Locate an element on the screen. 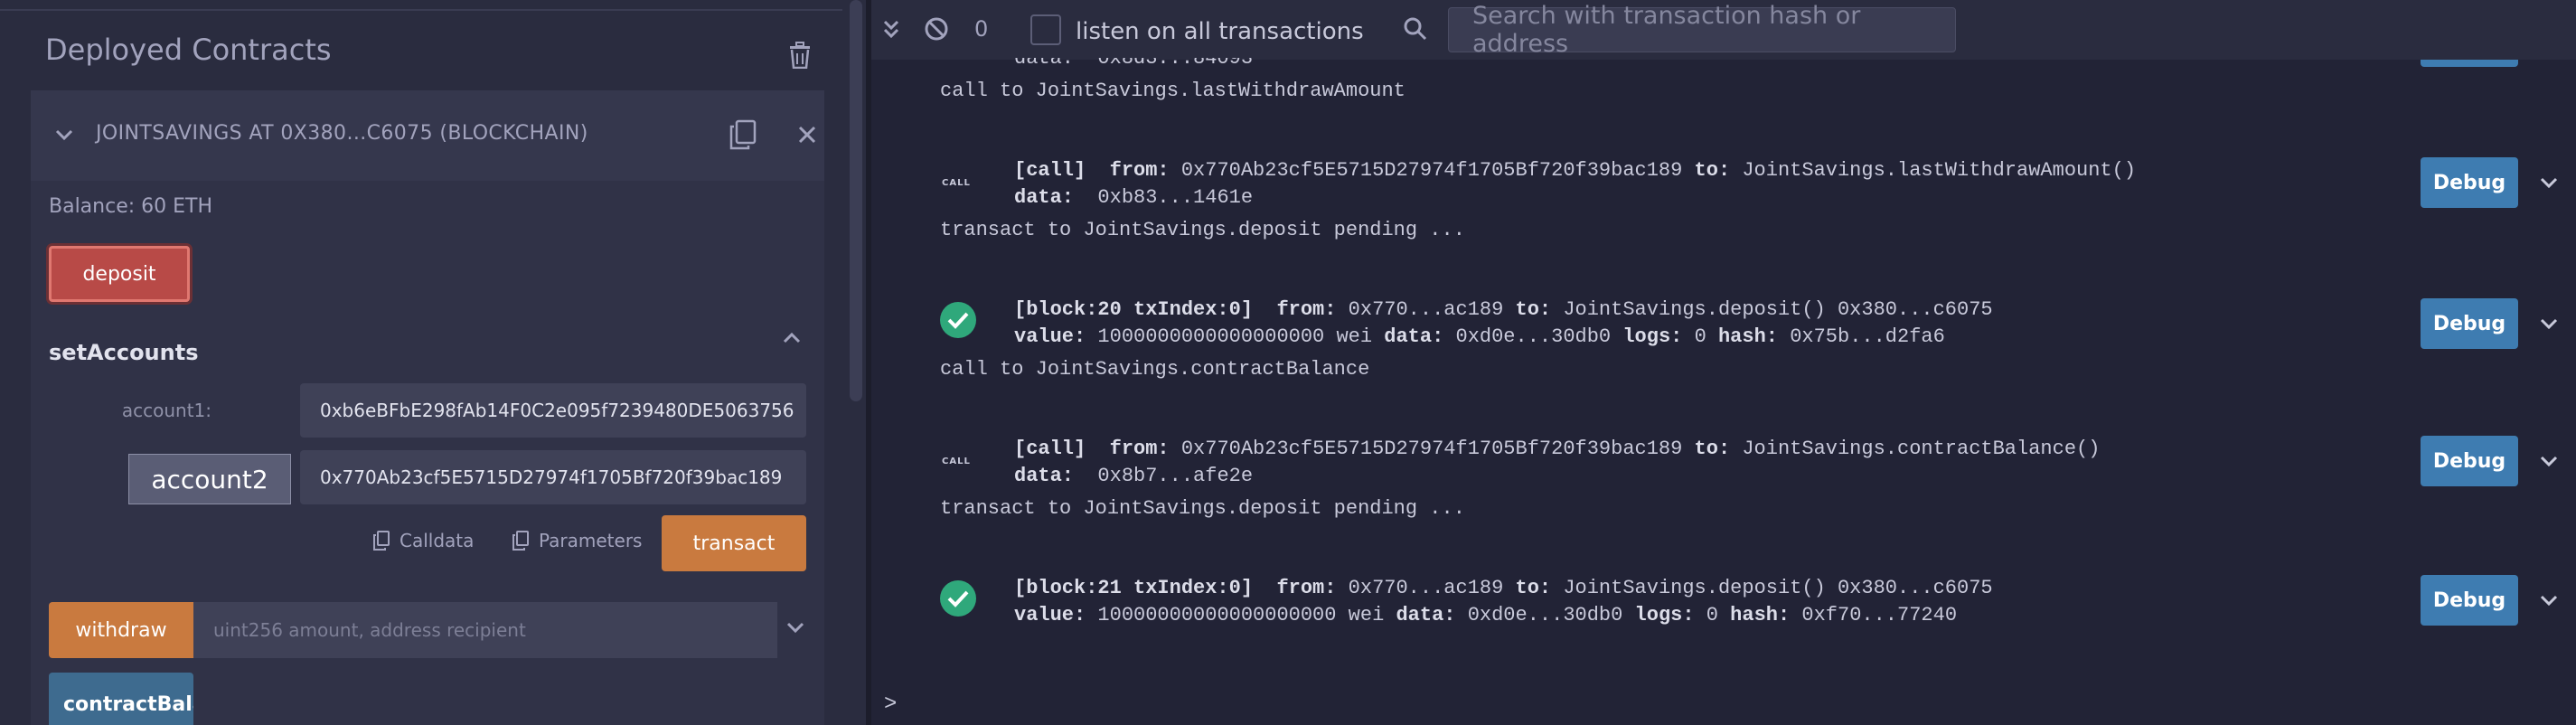 The width and height of the screenshot is (2576, 725). terminal-line: call to JointSavings.lastWithdrawAmount is located at coordinates (1173, 91).